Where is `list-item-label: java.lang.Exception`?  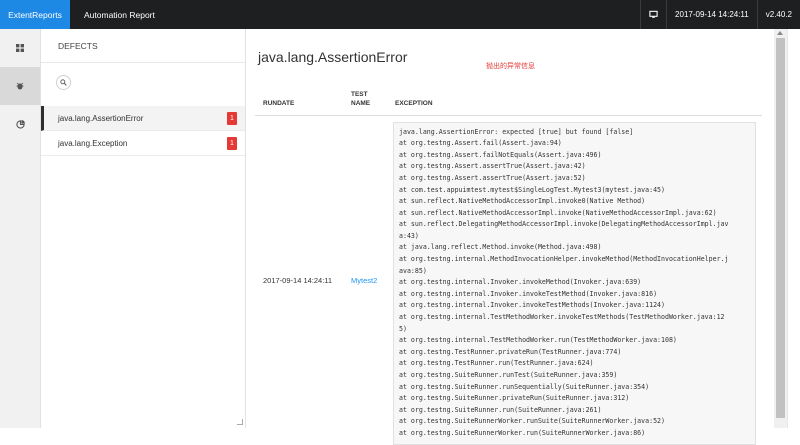
list-item-label: java.lang.Exception is located at coordinates (93, 143).